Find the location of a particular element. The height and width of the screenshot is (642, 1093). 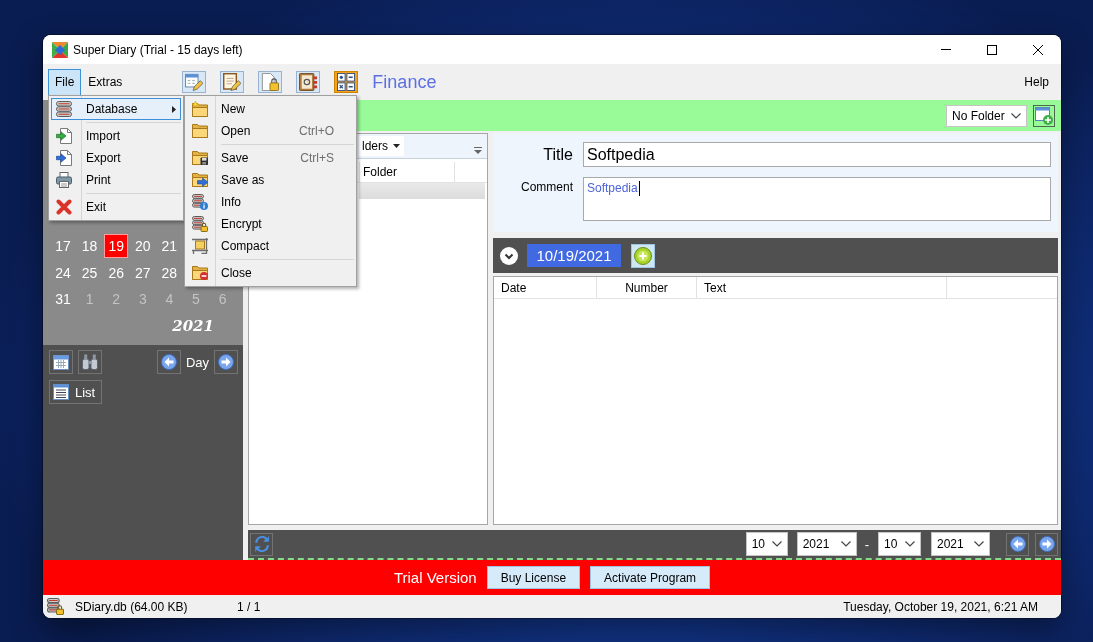

trial-label: Trial Version is located at coordinates (435, 577).